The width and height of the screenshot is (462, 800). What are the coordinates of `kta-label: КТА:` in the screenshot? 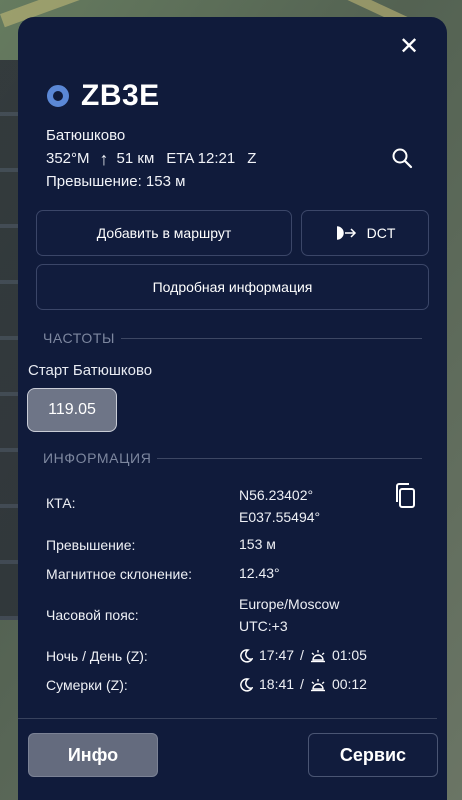 It's located at (61, 503).